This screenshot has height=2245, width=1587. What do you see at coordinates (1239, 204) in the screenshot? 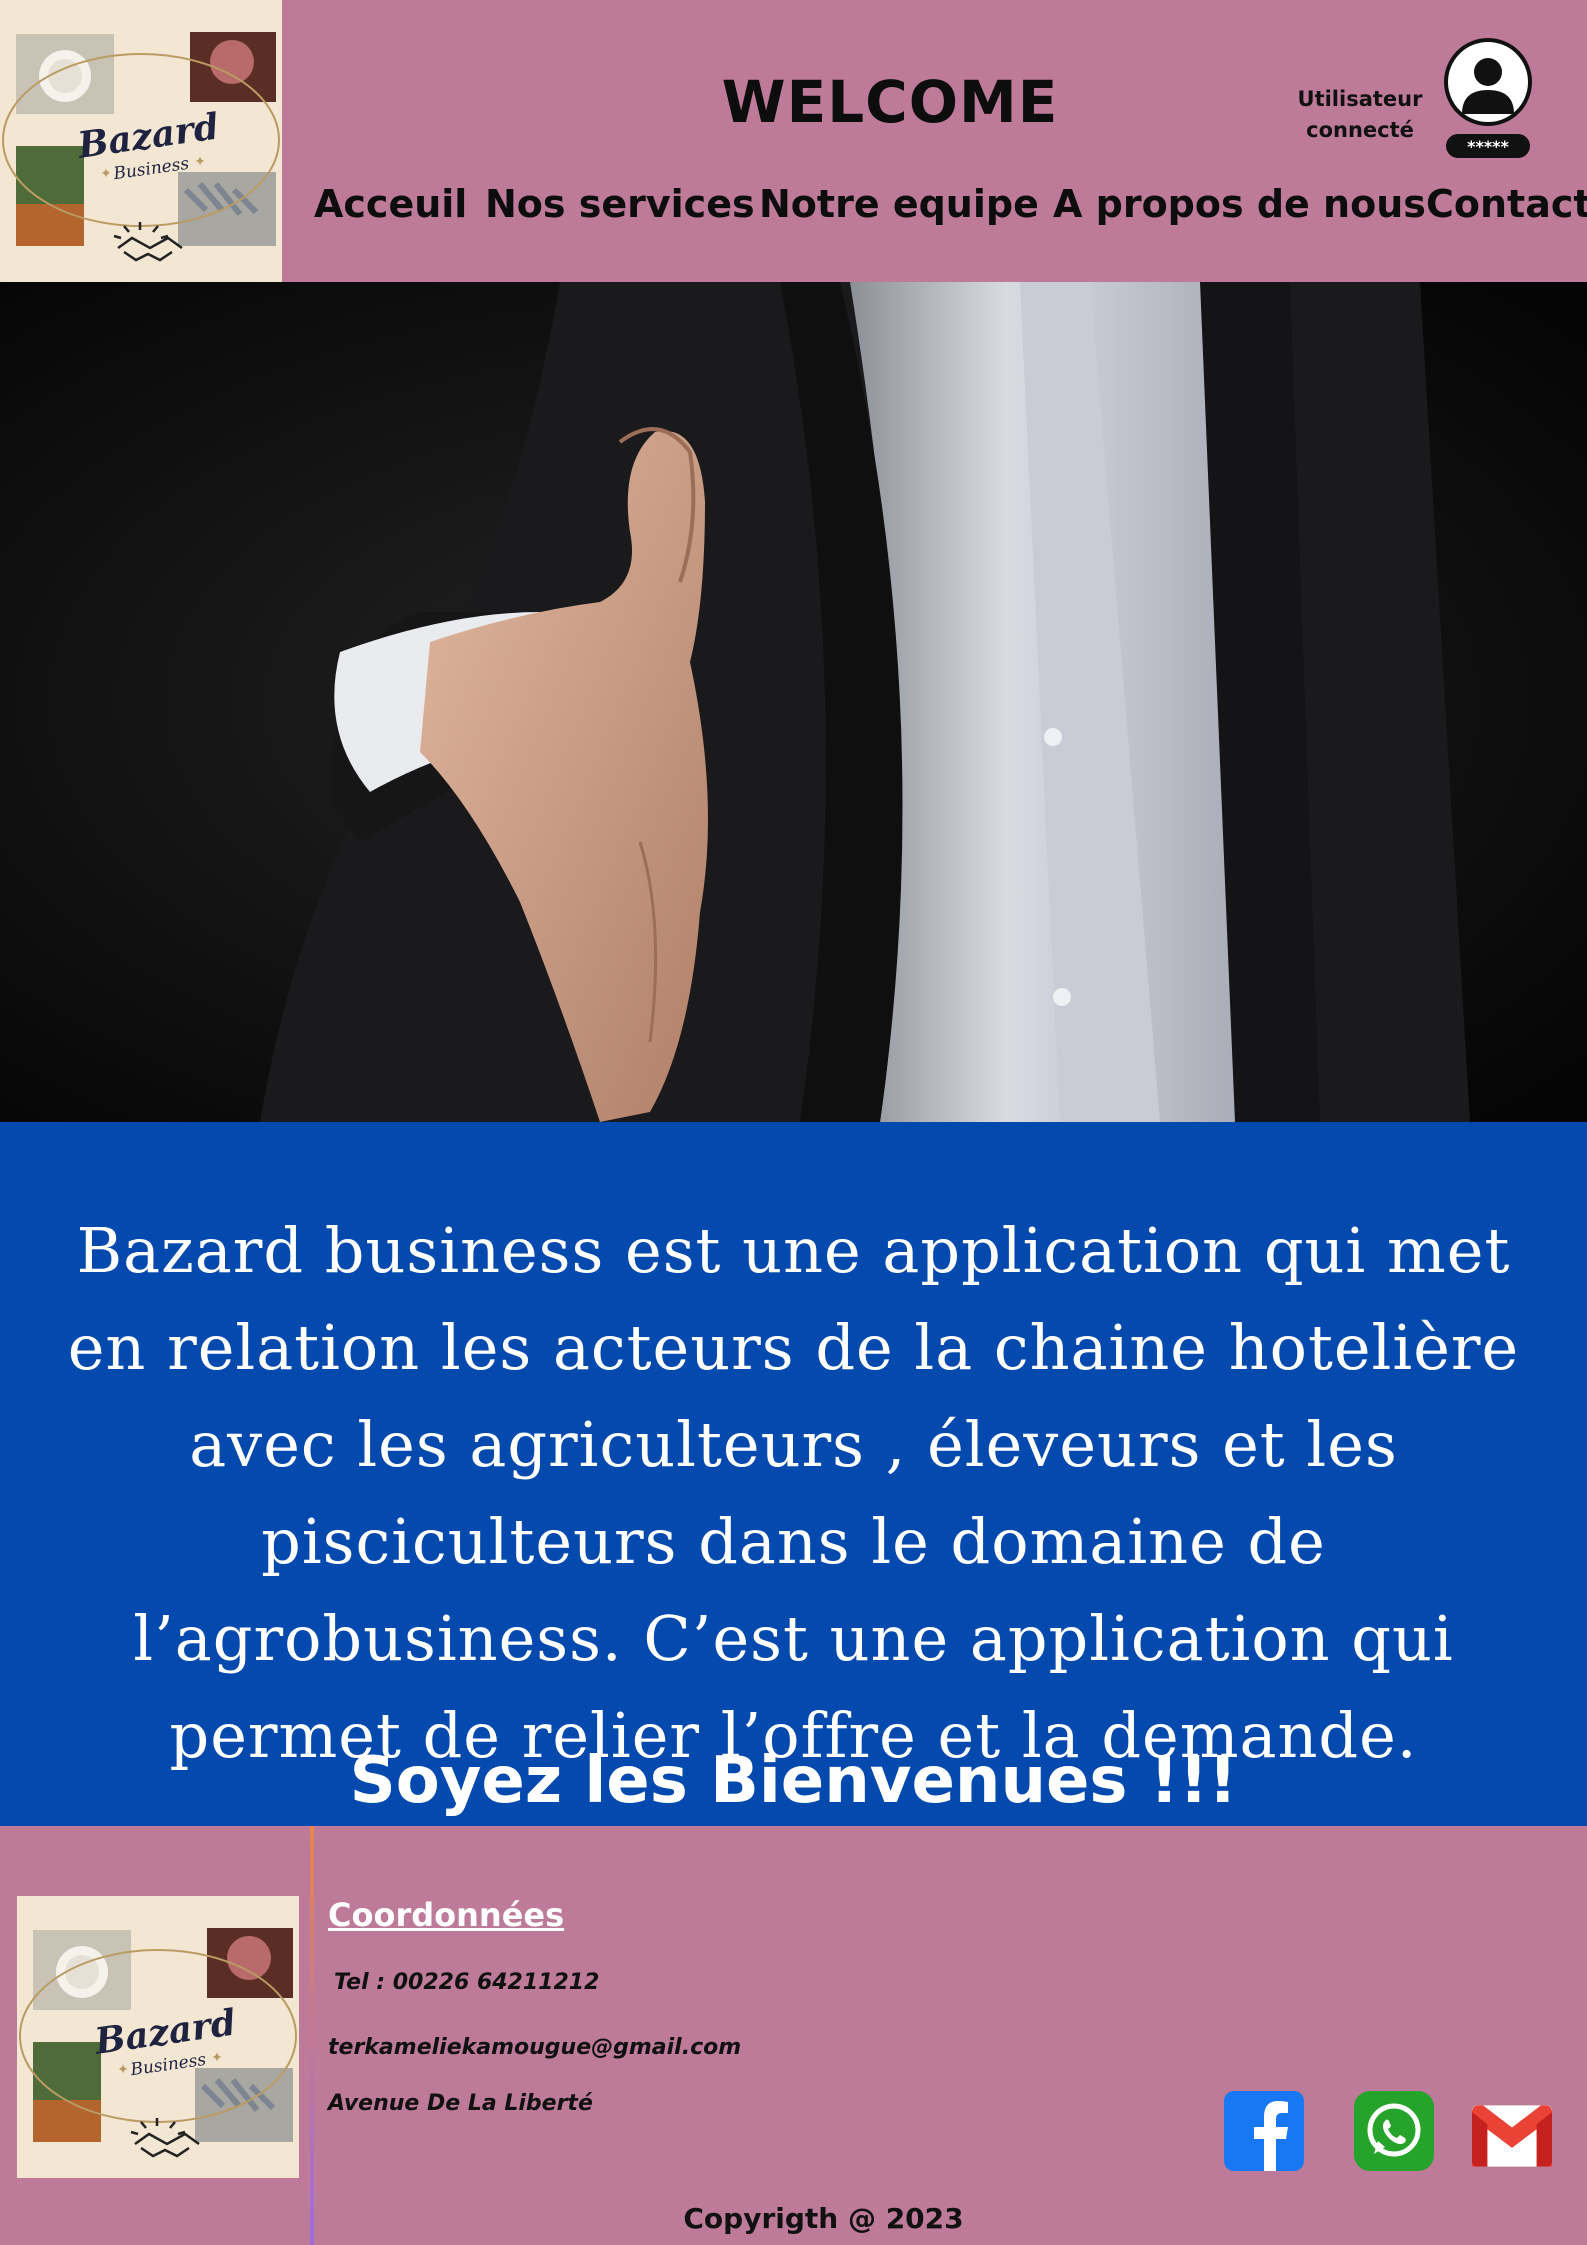
I see `nav-item-a-propos: A propos de nous` at bounding box center [1239, 204].